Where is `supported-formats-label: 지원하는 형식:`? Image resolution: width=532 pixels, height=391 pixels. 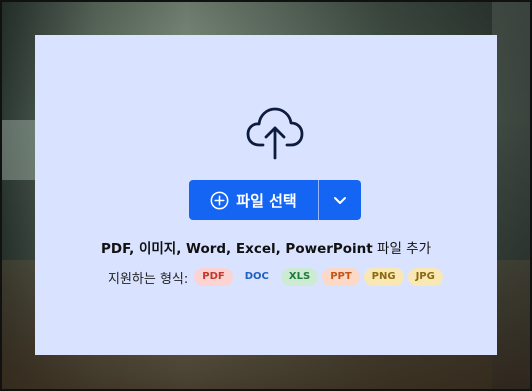
supported-formats-label: 지원하는 형식: is located at coordinates (148, 279).